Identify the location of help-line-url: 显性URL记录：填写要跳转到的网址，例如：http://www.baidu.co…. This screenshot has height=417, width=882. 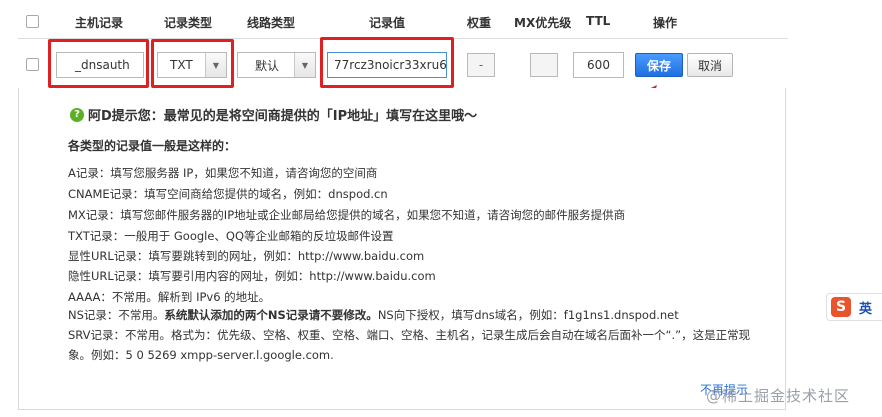
(246, 256).